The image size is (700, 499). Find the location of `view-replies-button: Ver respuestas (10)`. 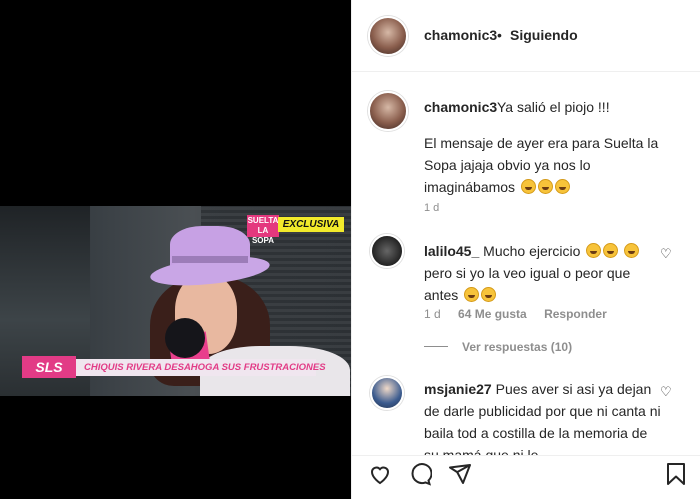

view-replies-button: Ver respuestas (10) is located at coordinates (498, 347).